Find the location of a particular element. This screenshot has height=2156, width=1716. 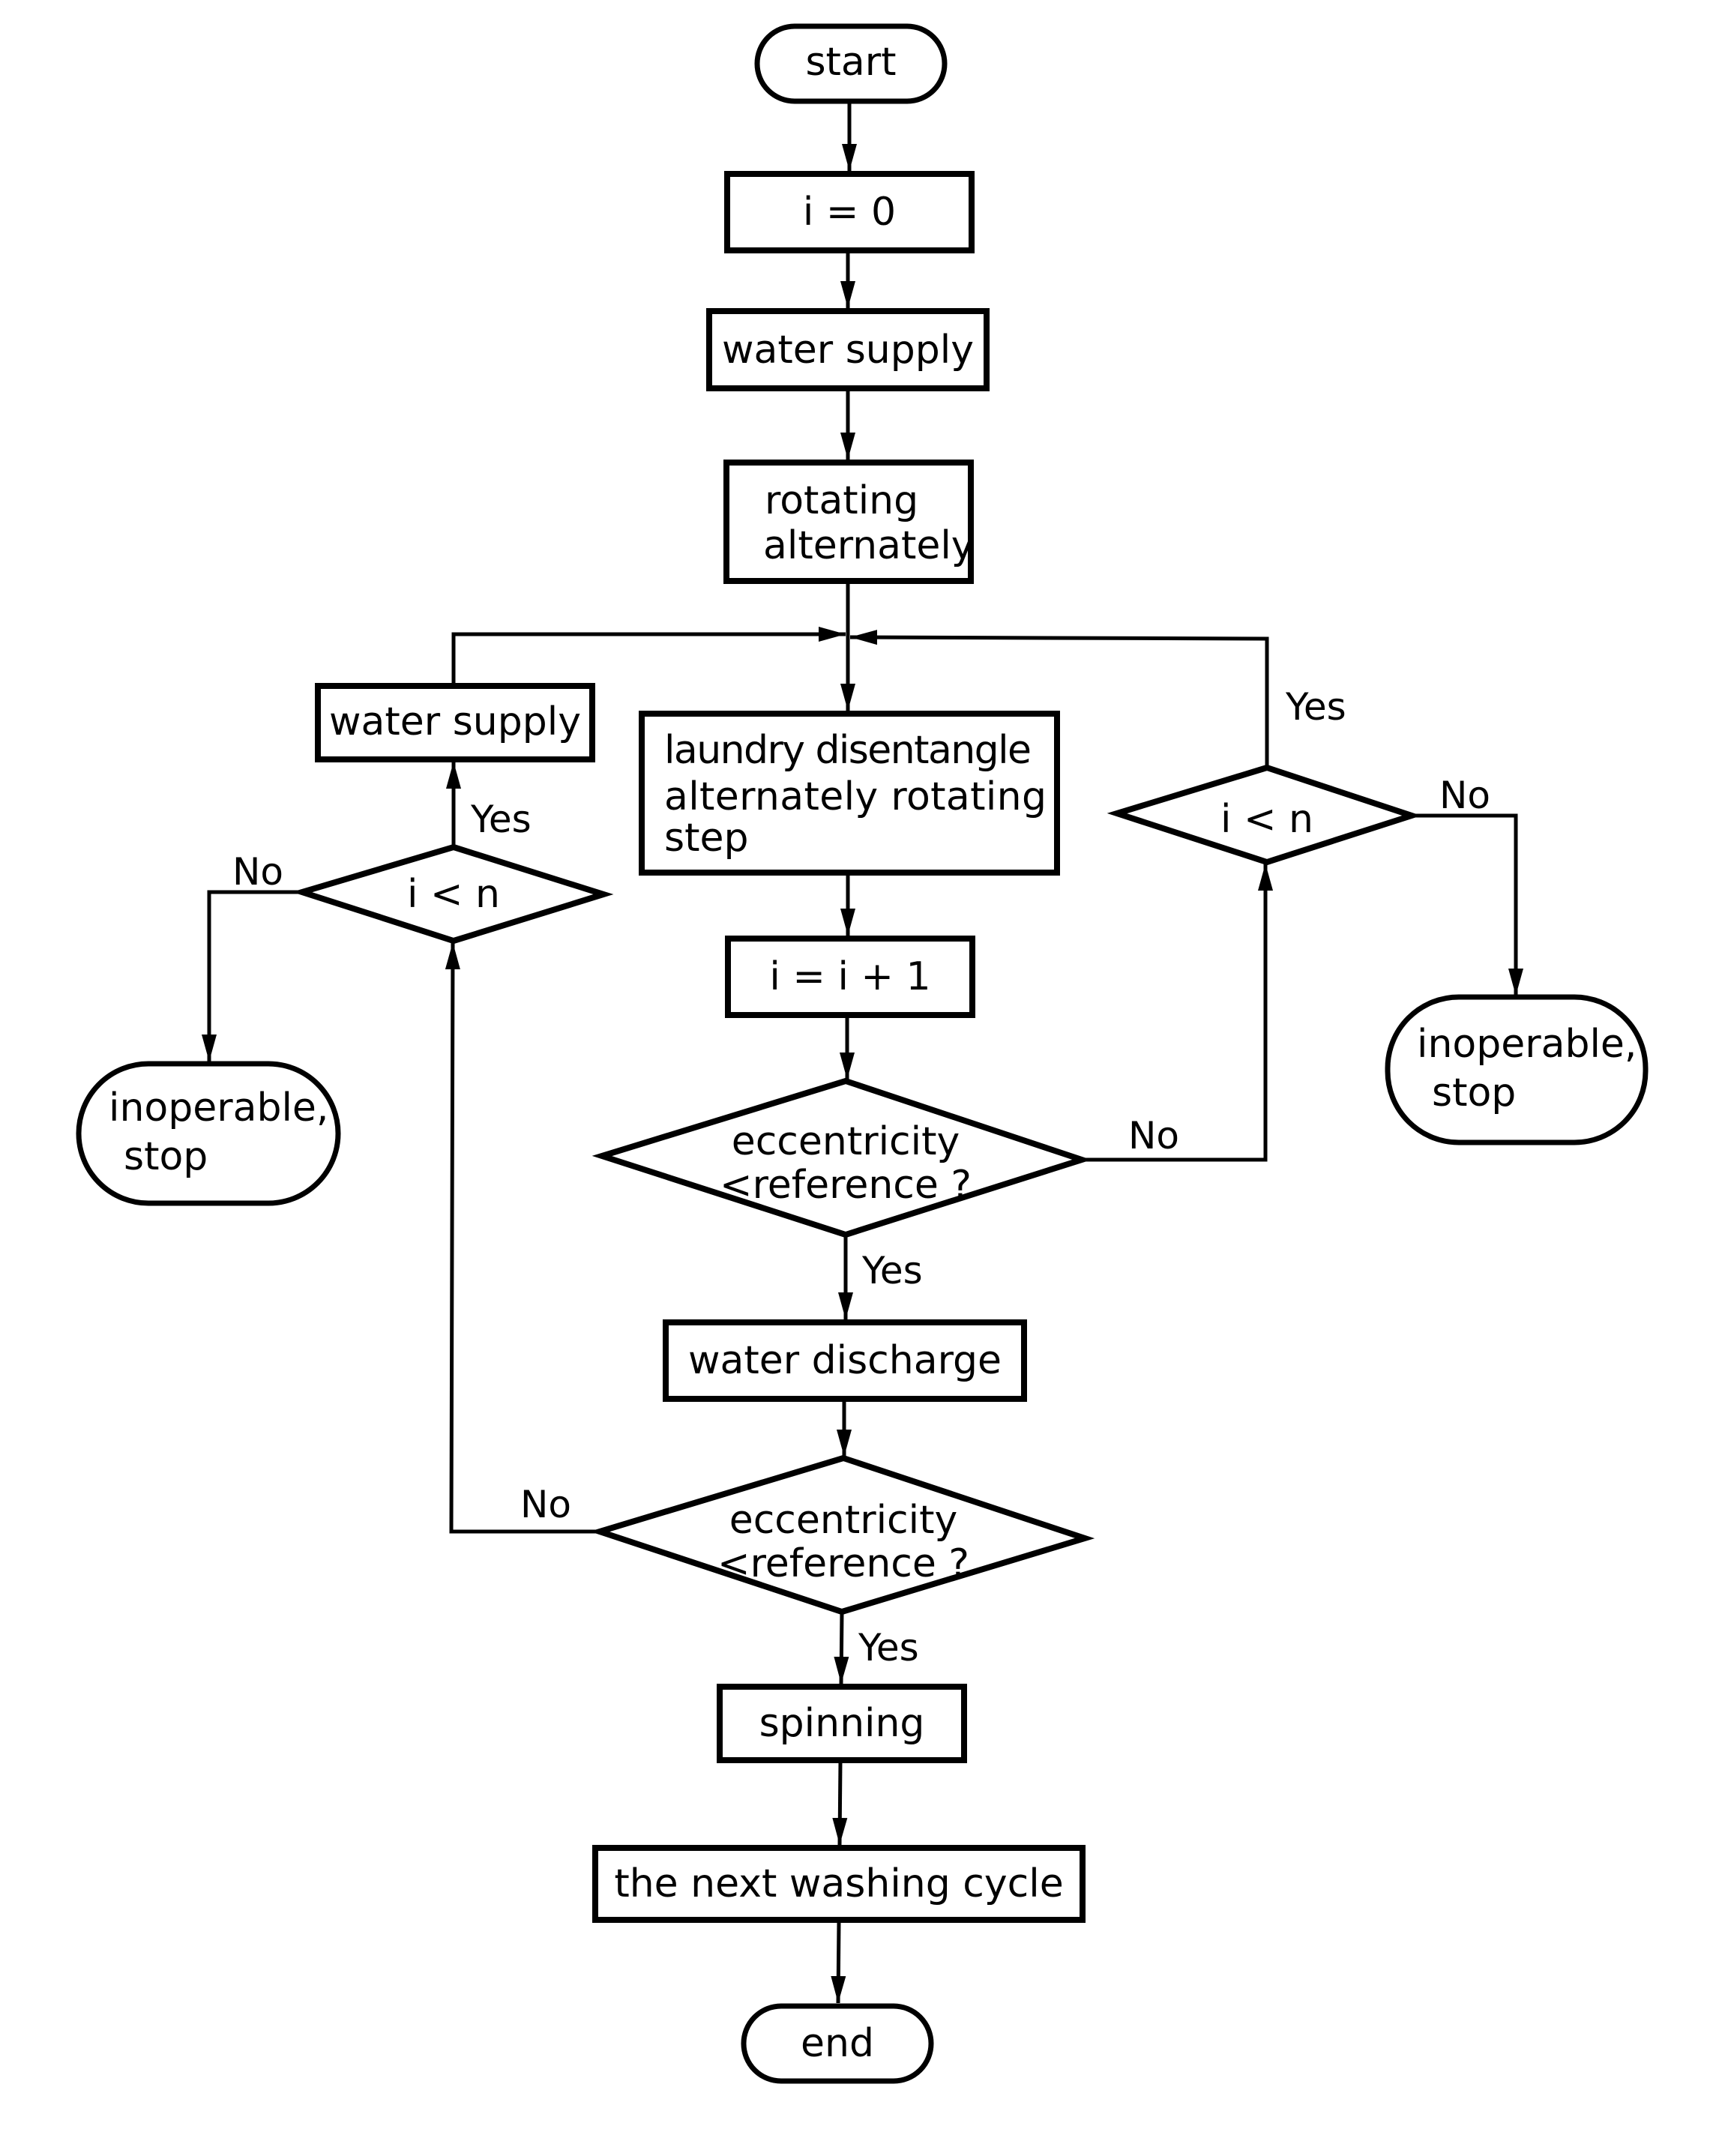

node-water-supply-main: water supply is located at coordinates (848, 349).